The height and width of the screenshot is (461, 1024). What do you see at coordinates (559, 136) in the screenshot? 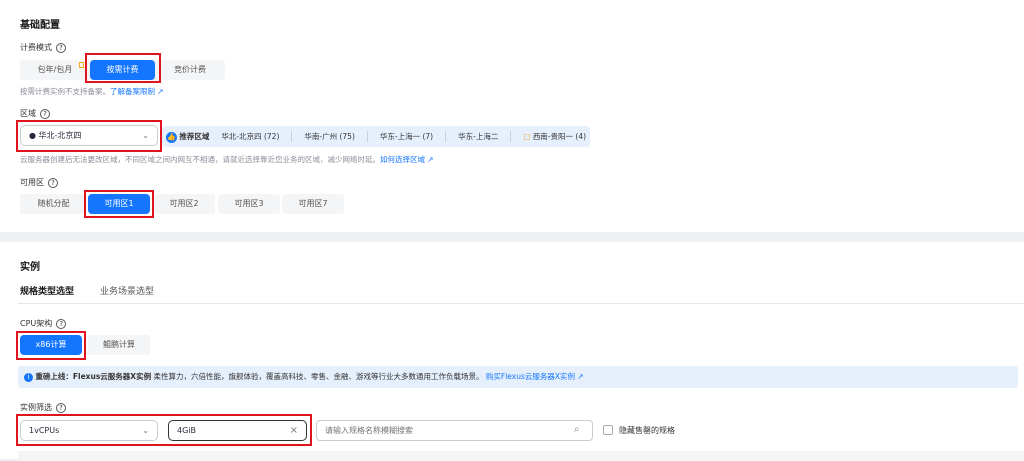
I see `region-option-label: 西南-贵阳一 (4)` at bounding box center [559, 136].